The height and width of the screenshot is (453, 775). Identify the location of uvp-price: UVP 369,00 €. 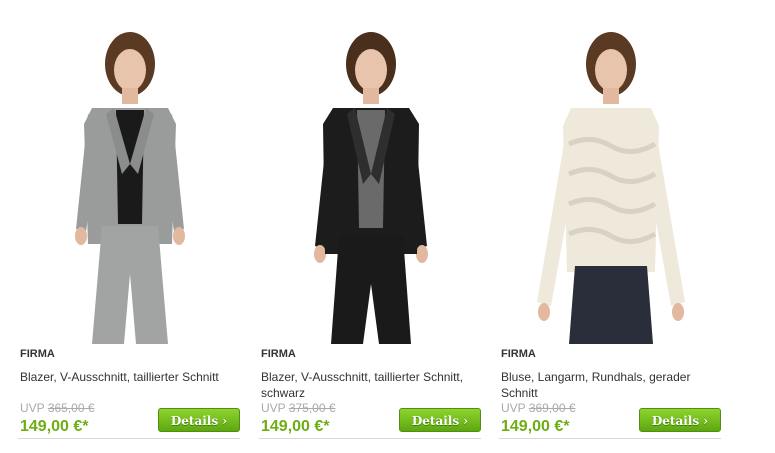
(538, 408).